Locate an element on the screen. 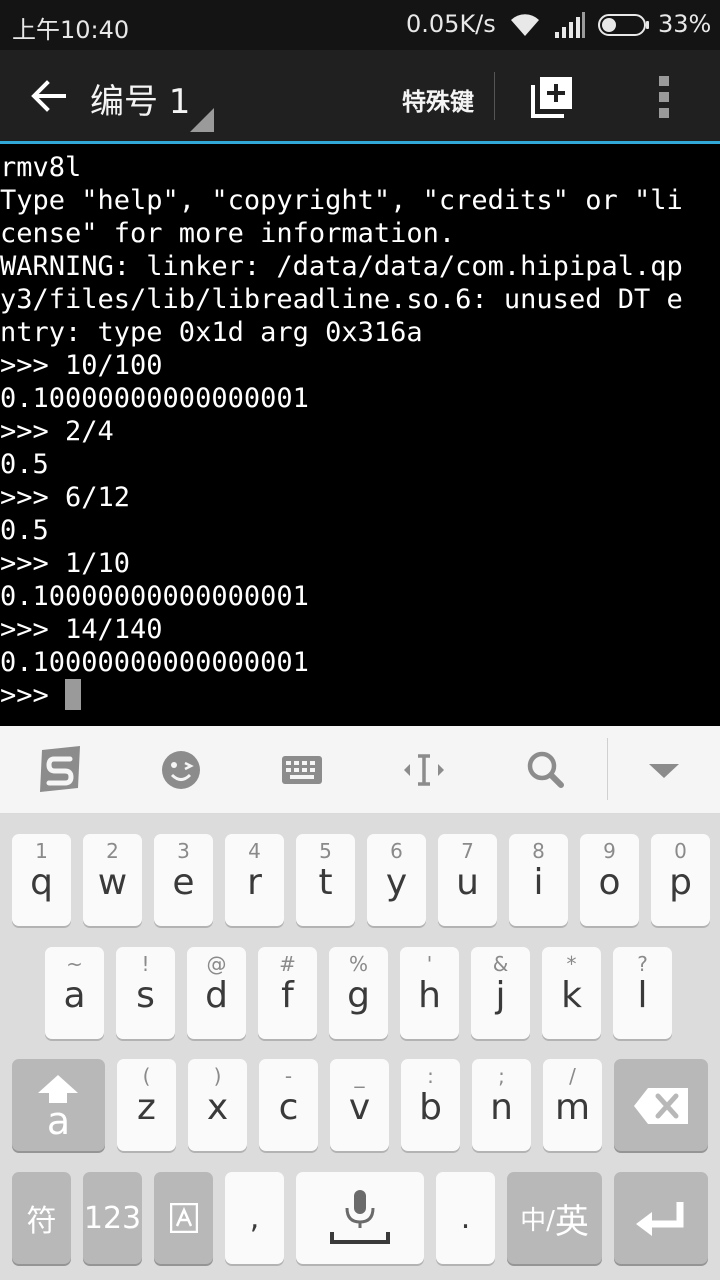 The image size is (720, 1280). key-p: 0p is located at coordinates (680, 880).